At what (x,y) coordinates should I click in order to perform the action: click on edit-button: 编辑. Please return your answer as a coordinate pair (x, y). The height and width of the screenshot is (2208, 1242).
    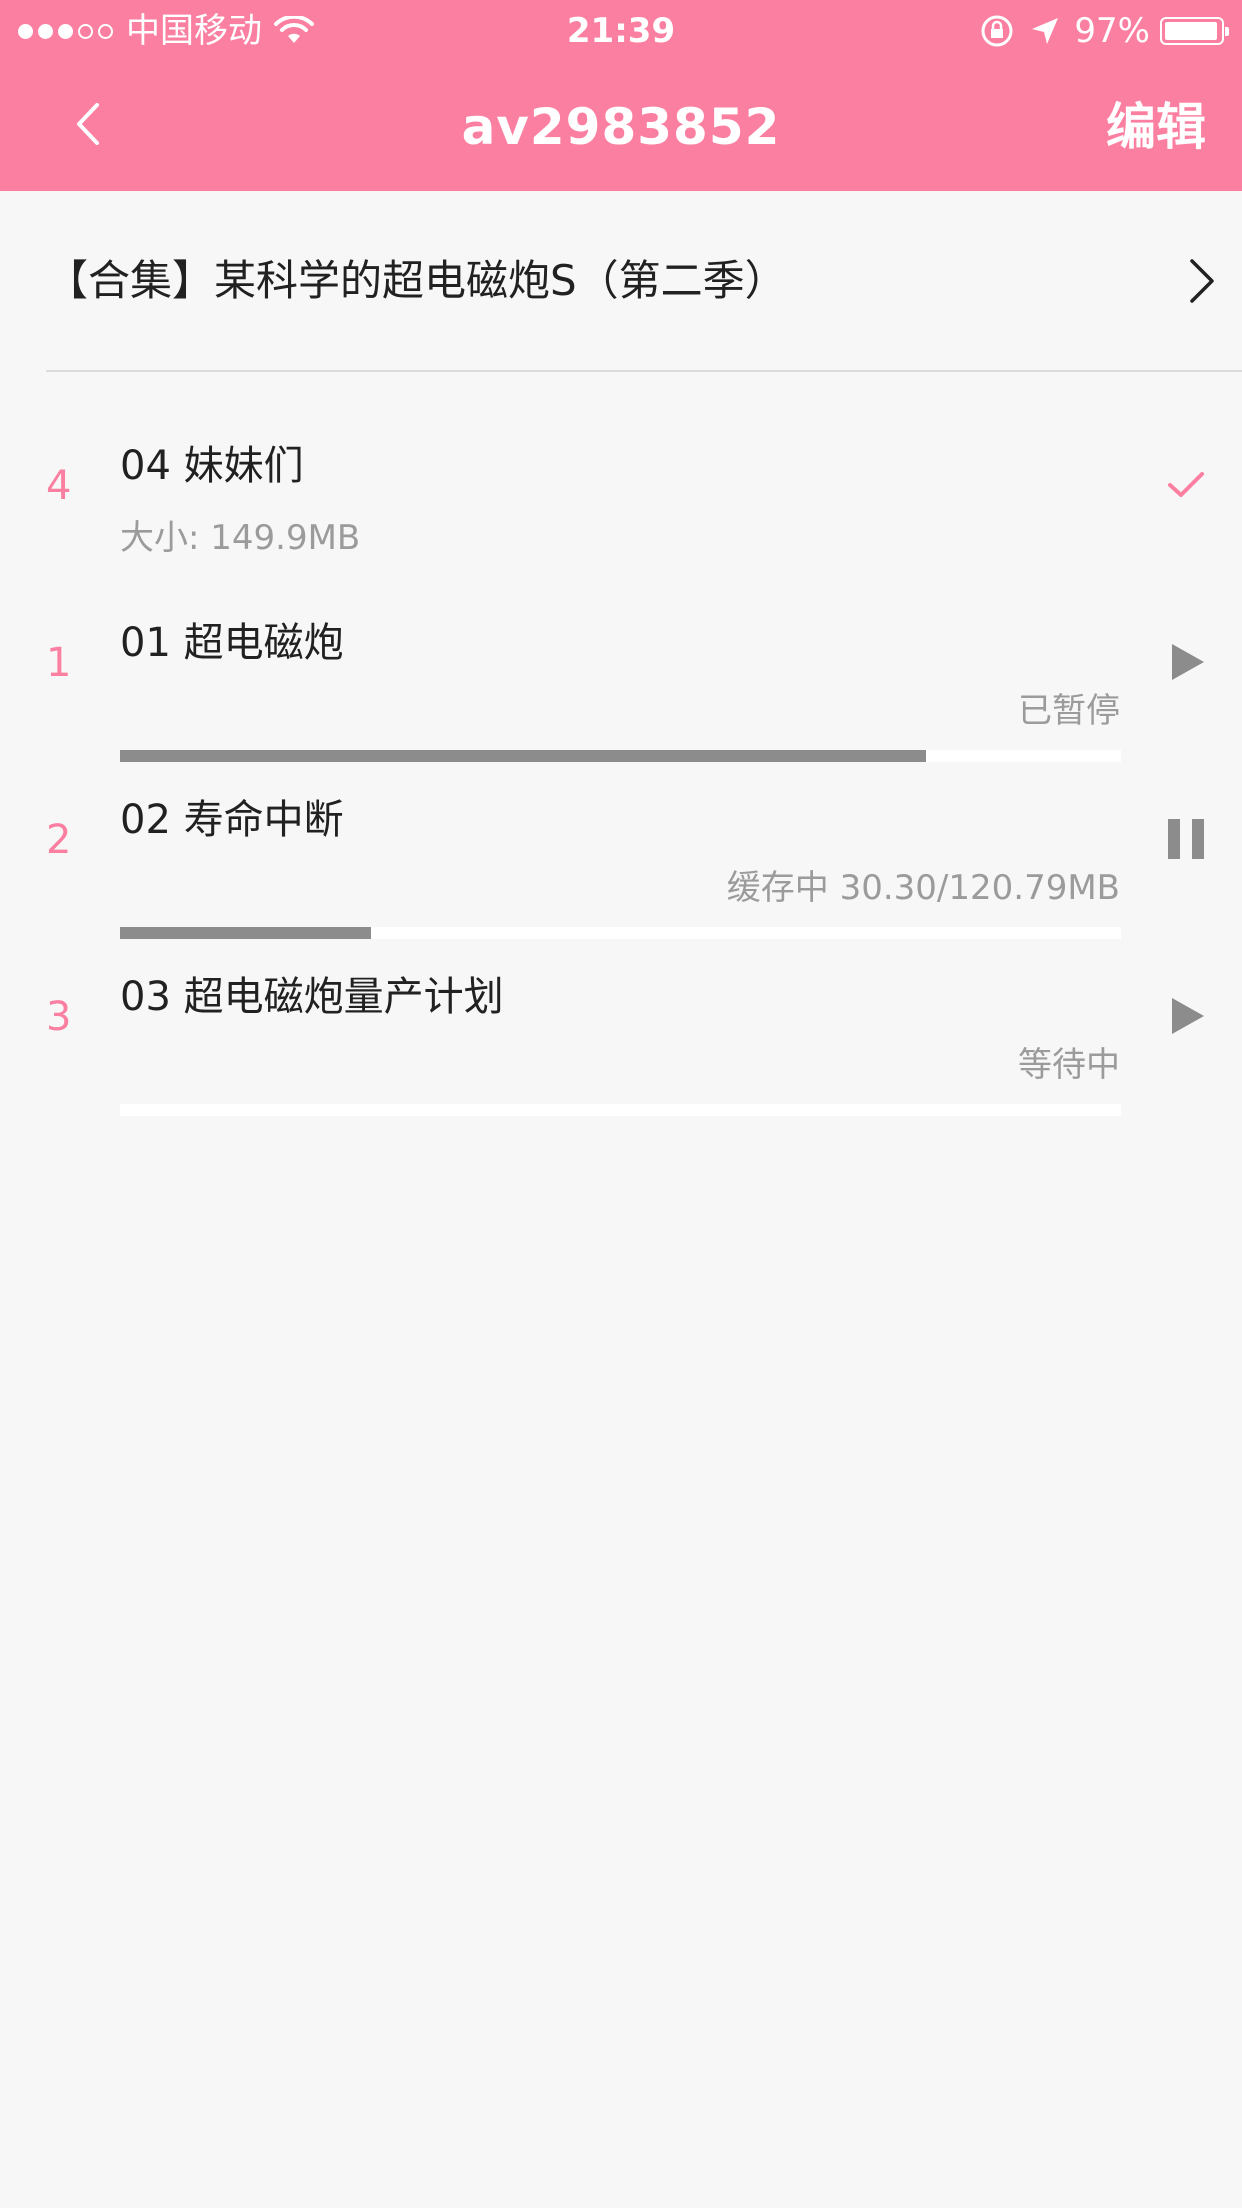
    Looking at the image, I should click on (1156, 127).